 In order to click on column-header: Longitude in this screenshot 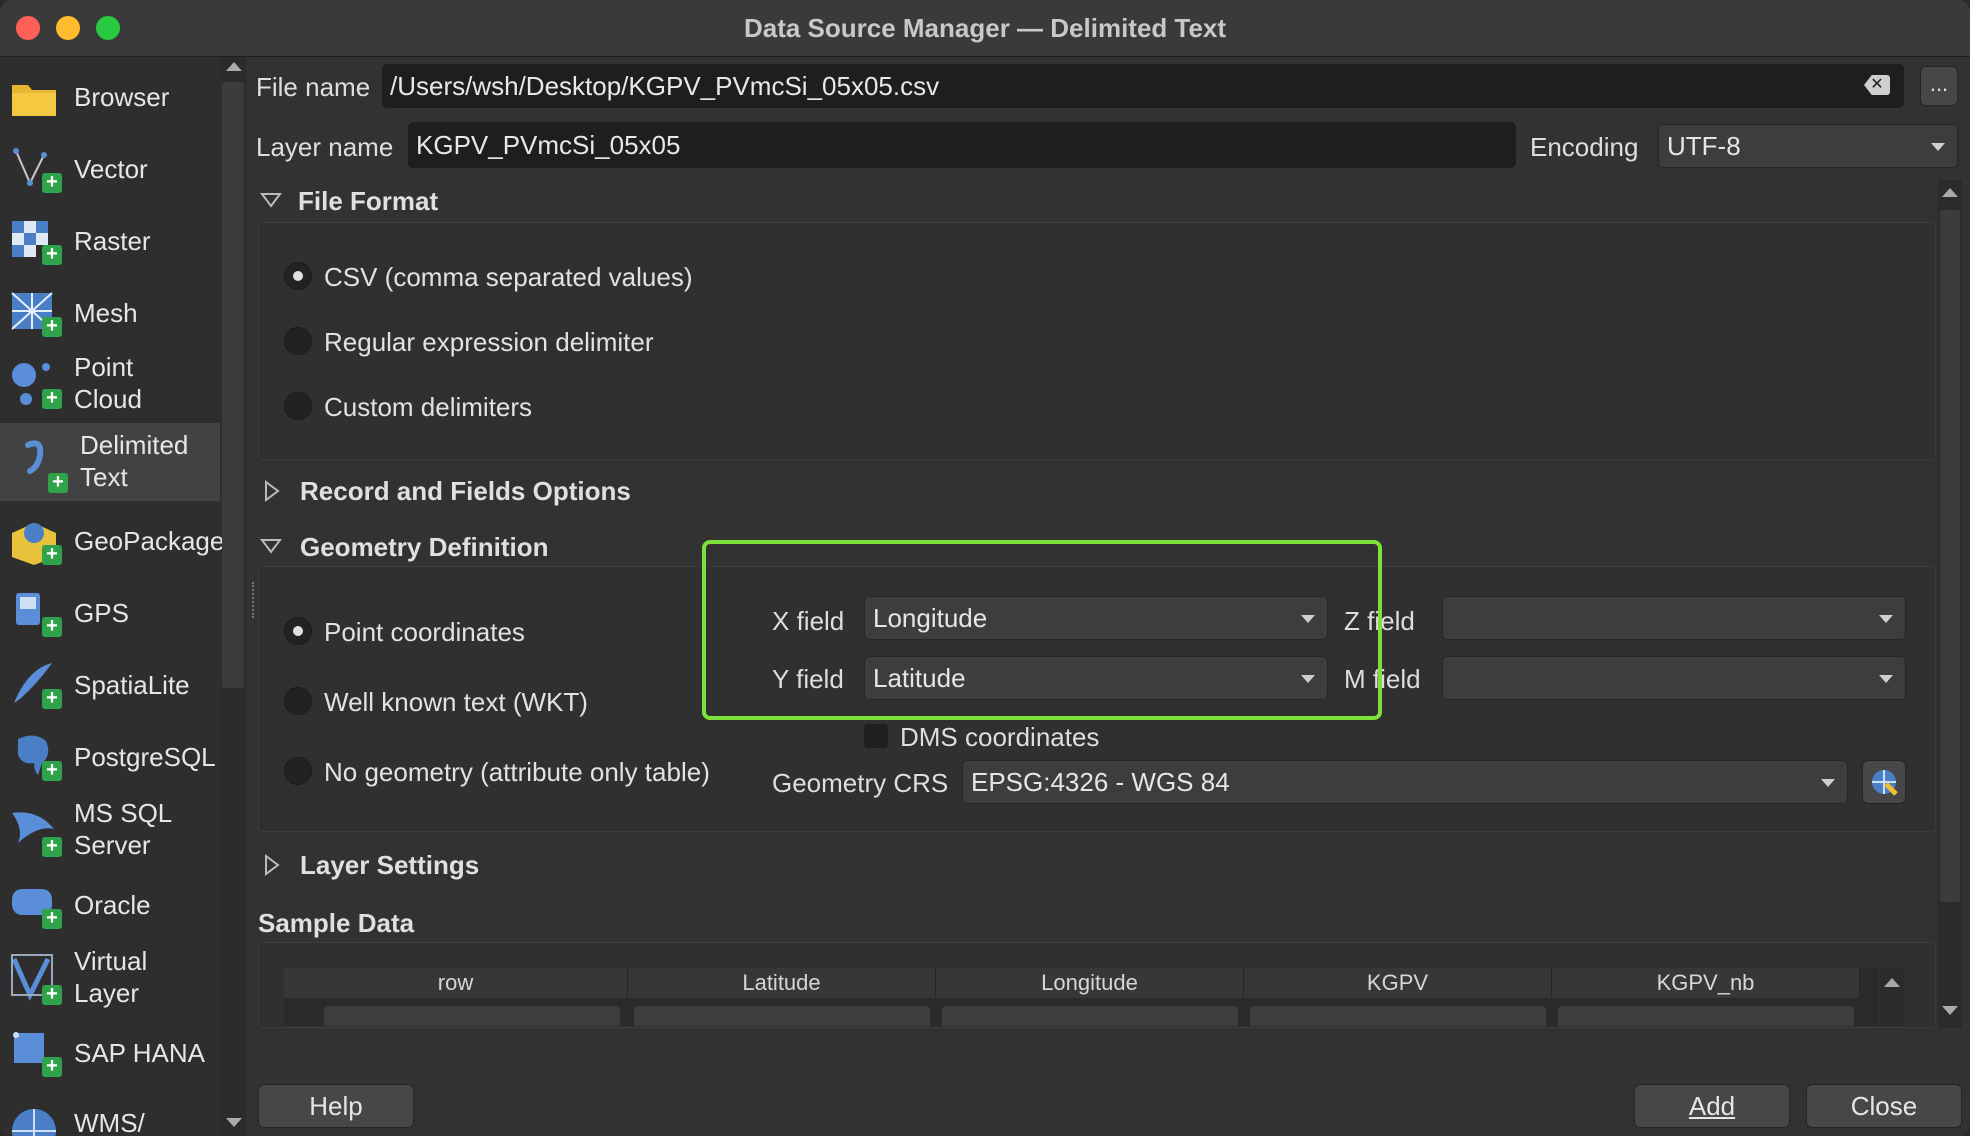, I will do `click(1090, 983)`.